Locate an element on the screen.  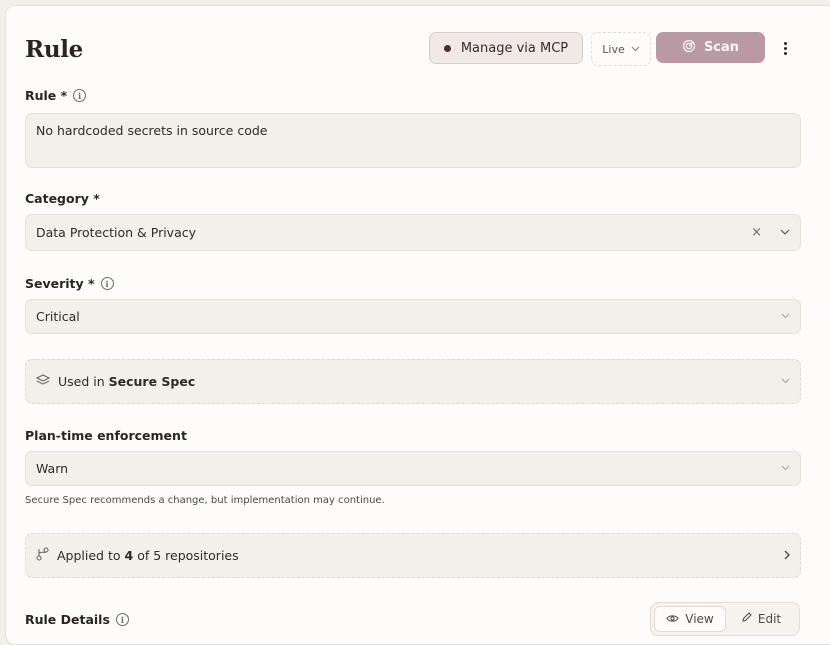
live-select-label: Live is located at coordinates (613, 49).